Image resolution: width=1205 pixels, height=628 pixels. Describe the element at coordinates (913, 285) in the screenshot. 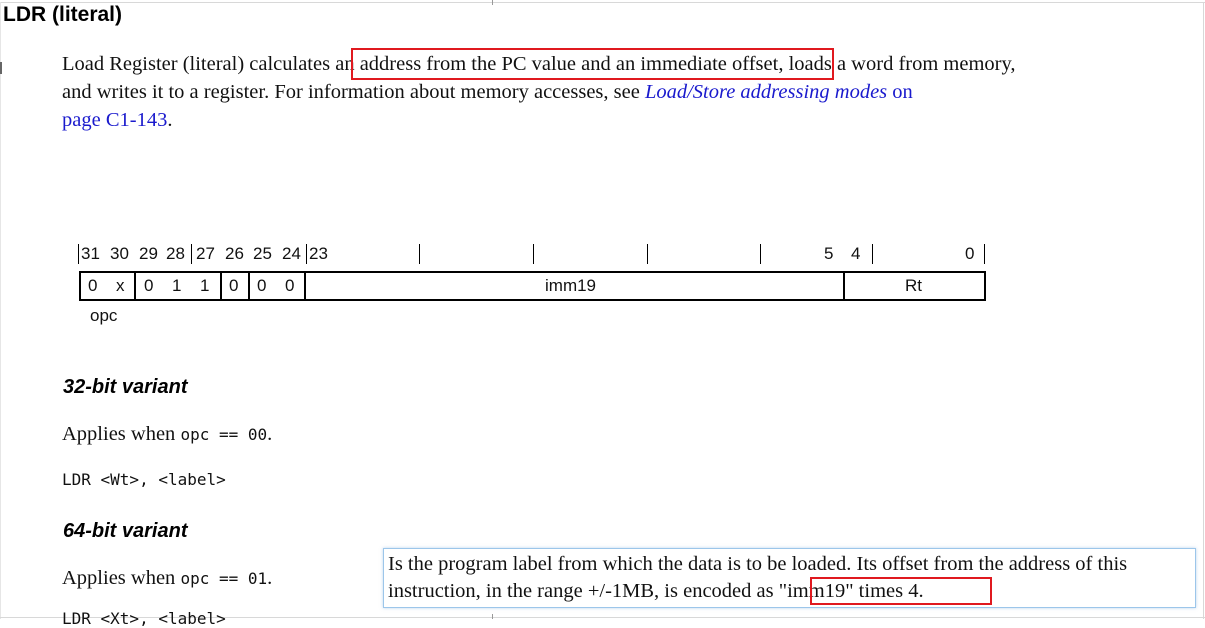

I see `encoding-field-rt: Rt` at that location.